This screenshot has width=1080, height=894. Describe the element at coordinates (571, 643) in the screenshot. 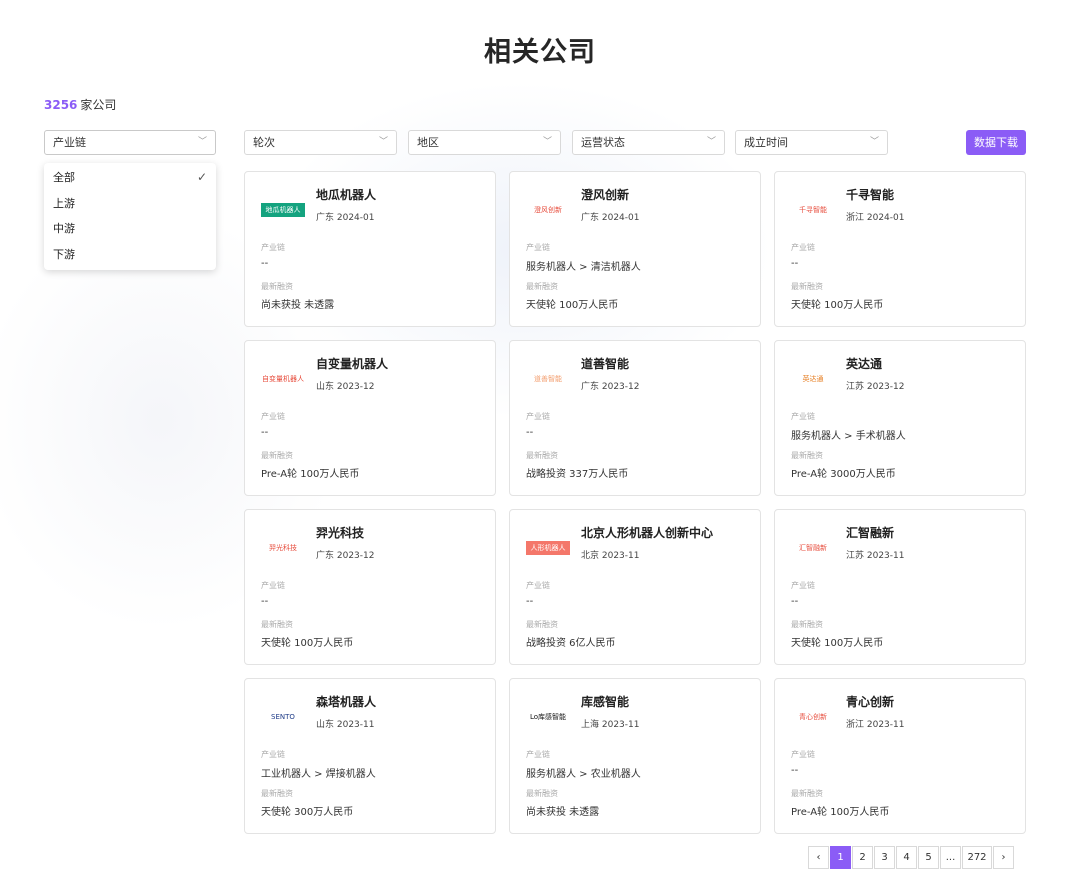

I see `financing-value: 战略投资 6亿人民币` at that location.